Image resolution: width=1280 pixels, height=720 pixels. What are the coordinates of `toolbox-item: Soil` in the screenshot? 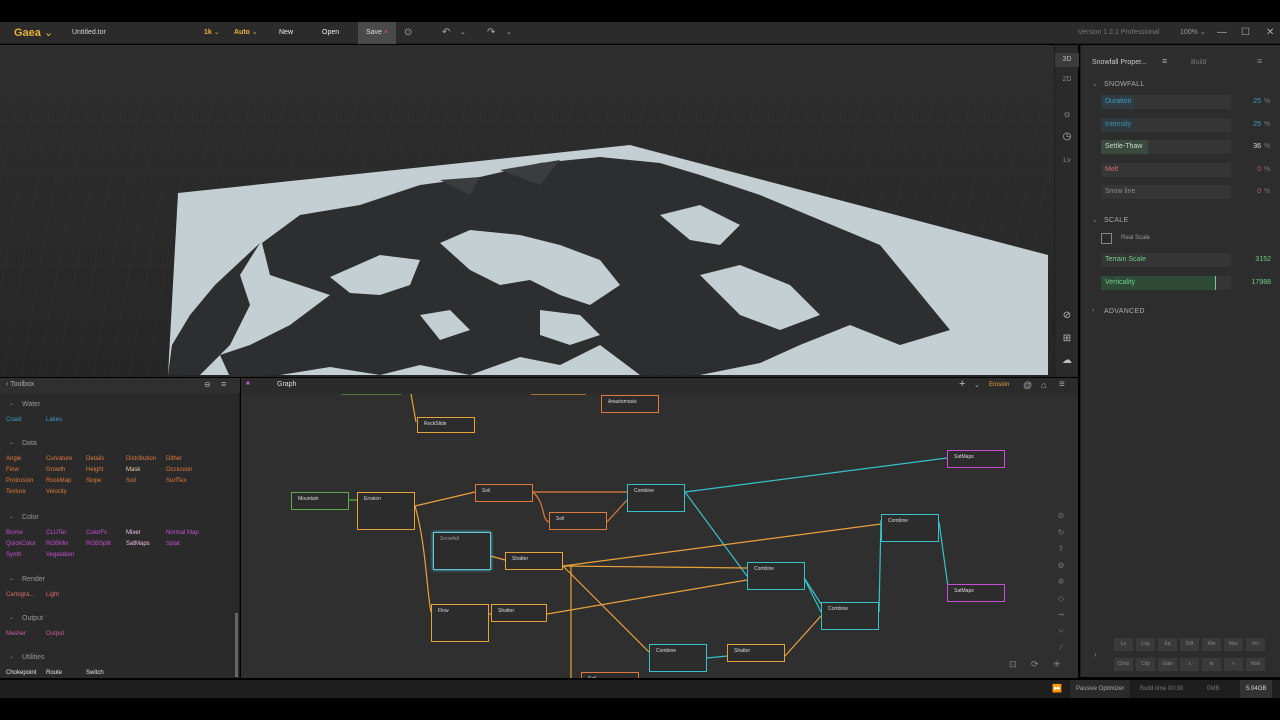 It's located at (131, 481).